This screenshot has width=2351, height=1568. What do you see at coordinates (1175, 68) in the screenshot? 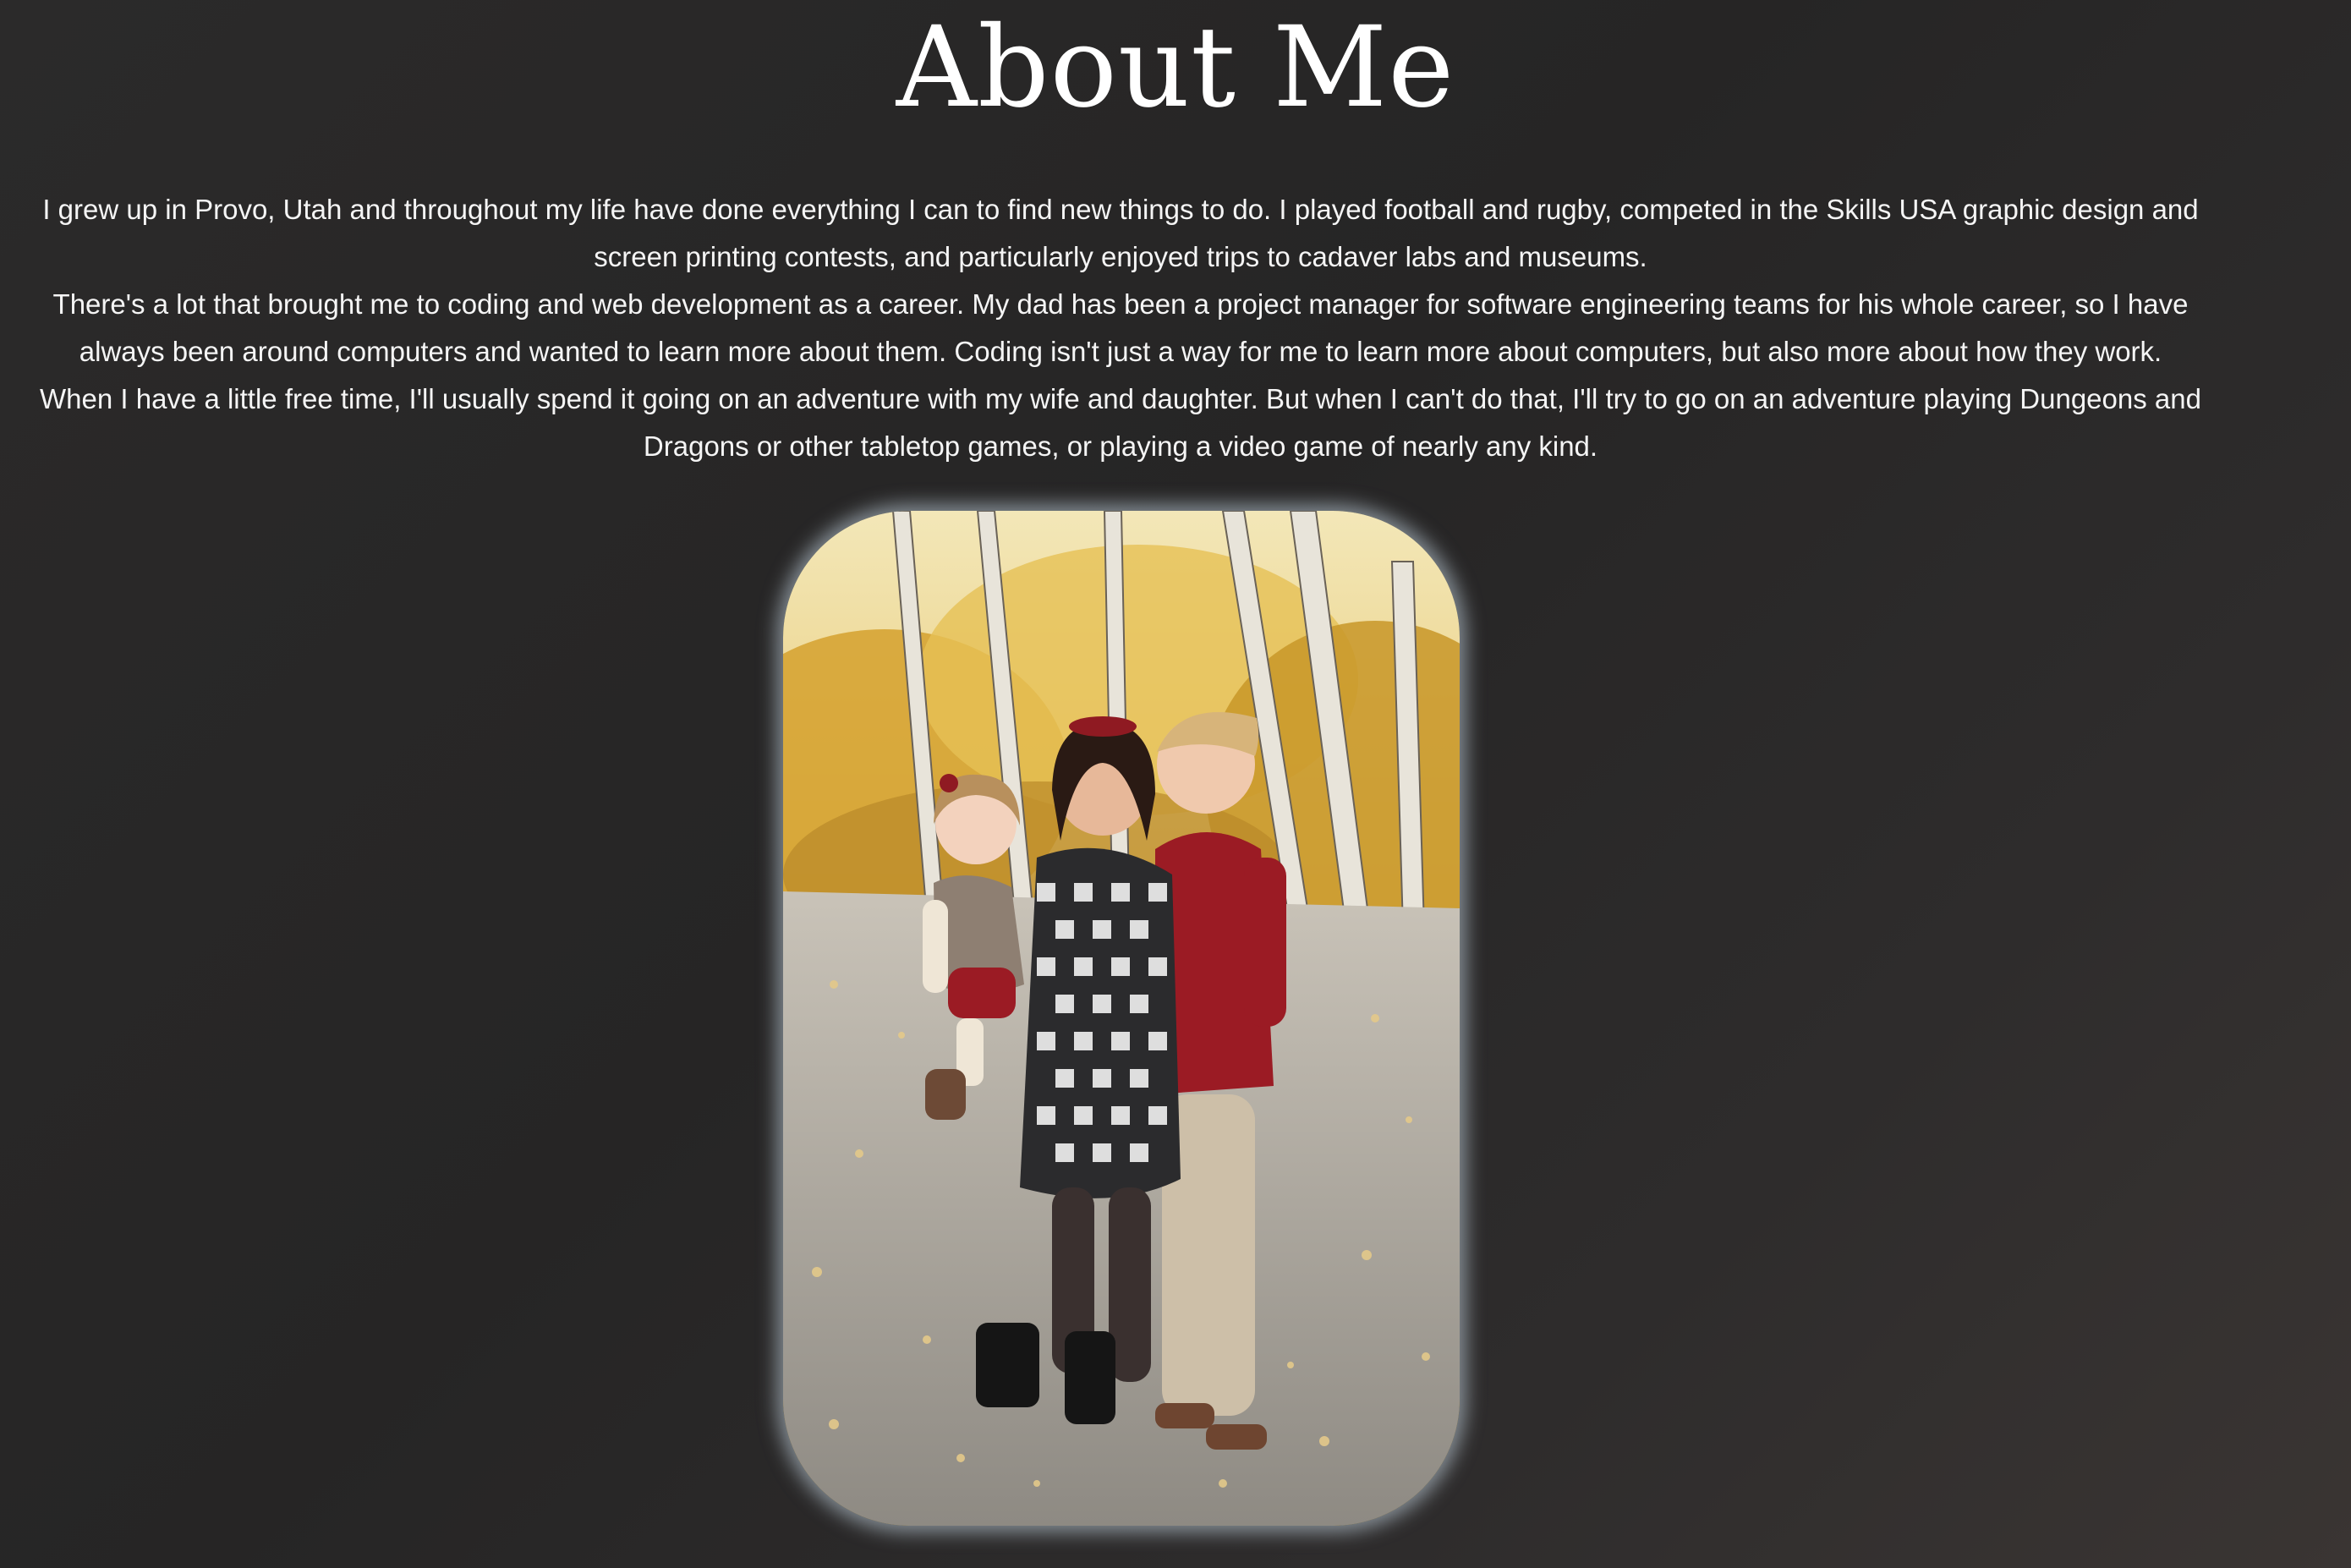
I see `page-title: About Me` at bounding box center [1175, 68].